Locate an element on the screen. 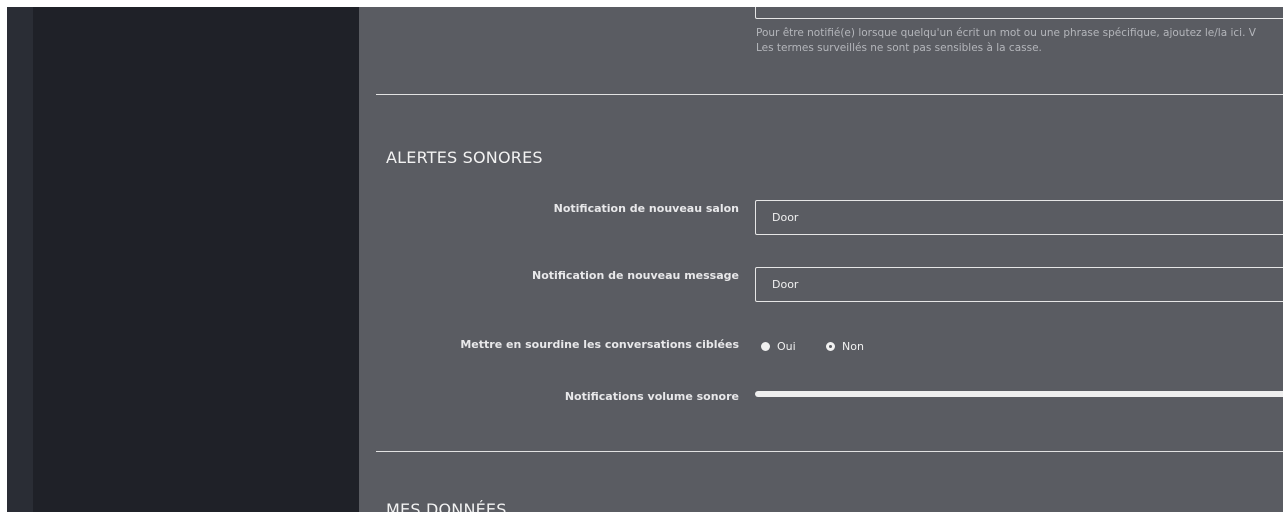  new-room-notification-value: Door is located at coordinates (785, 217).